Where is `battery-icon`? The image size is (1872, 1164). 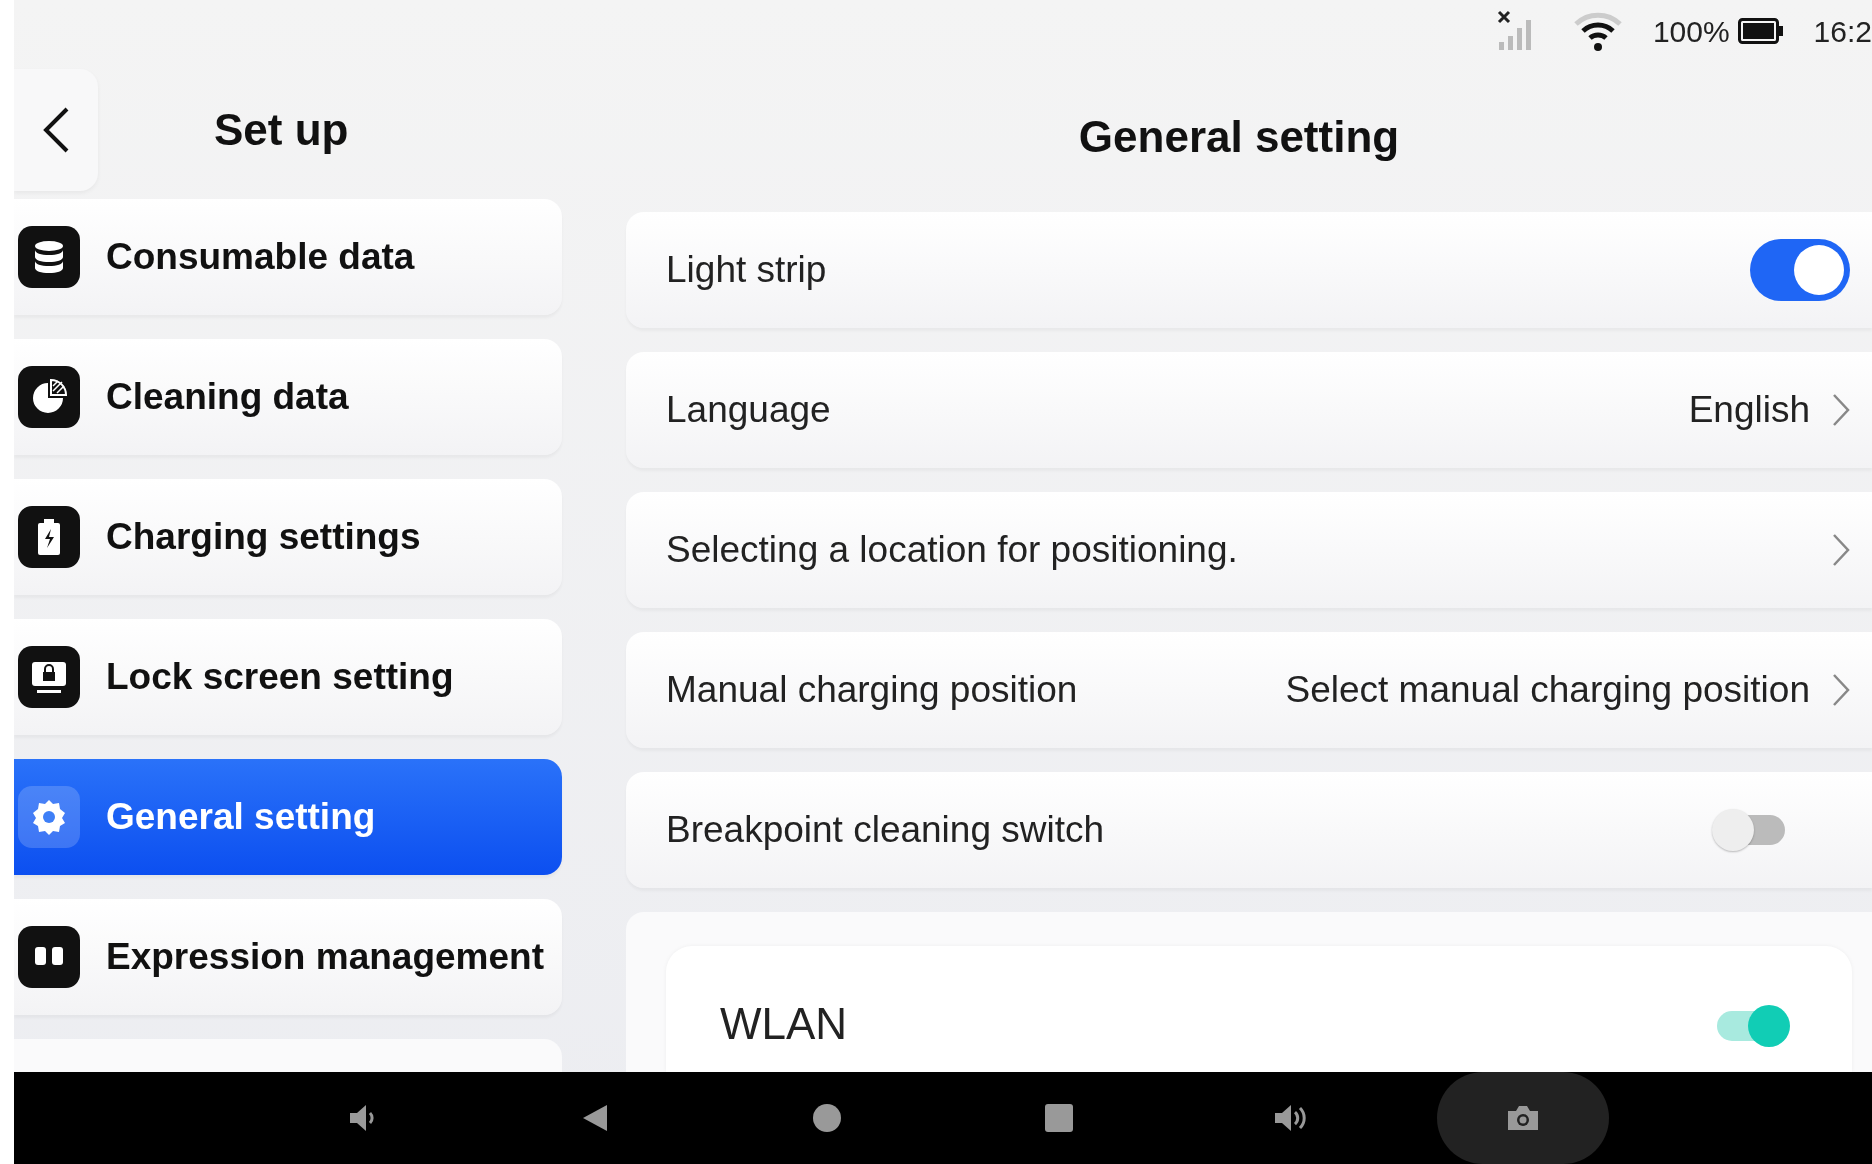
battery-icon is located at coordinates (1760, 31).